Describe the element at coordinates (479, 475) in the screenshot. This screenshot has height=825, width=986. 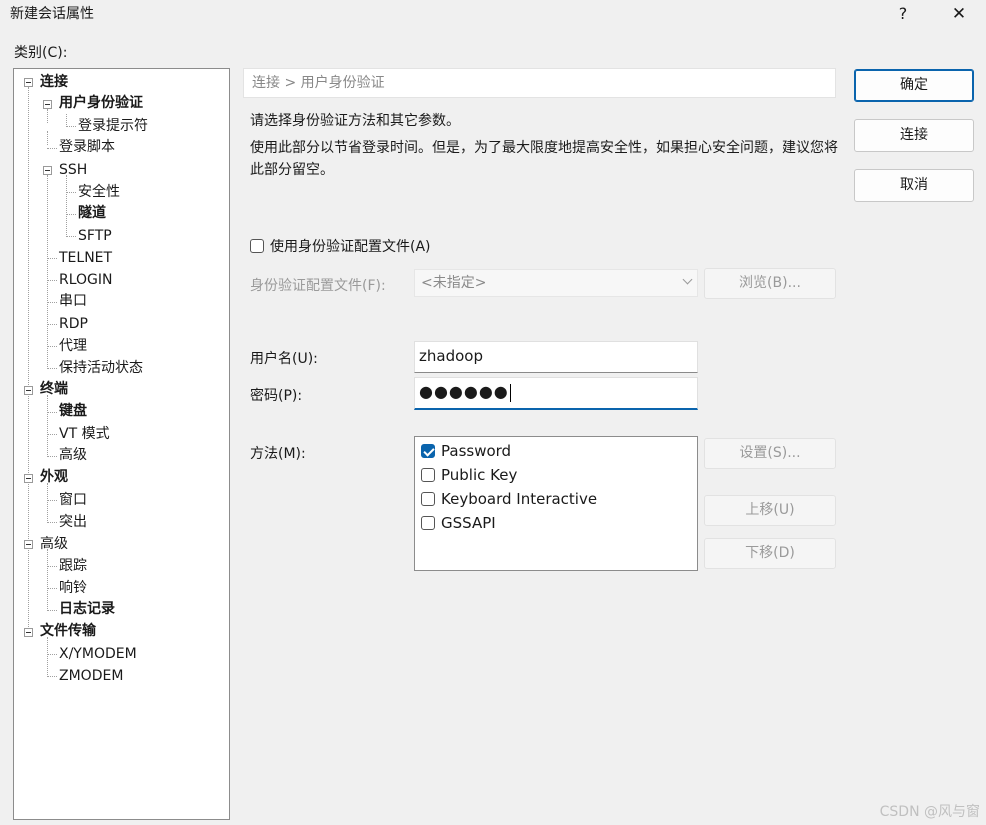
I see `method-label-public-key: Public Key` at that location.